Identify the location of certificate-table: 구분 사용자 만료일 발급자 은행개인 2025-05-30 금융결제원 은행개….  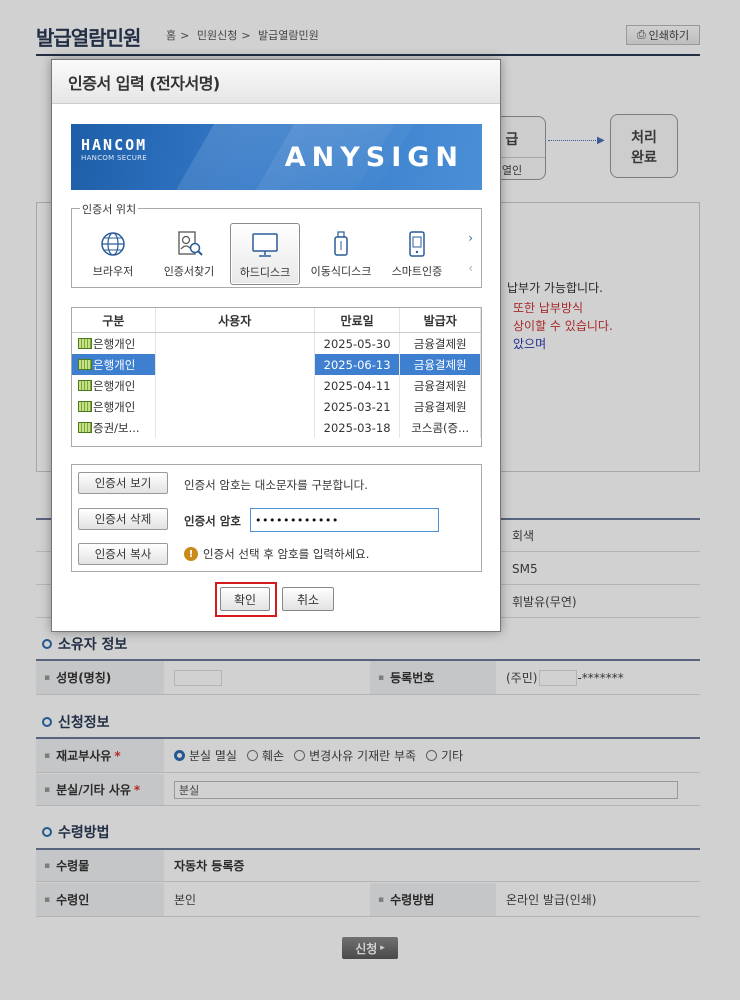
(276, 377).